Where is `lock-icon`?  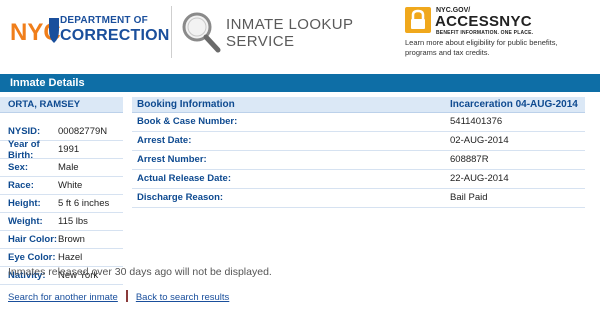 lock-icon is located at coordinates (418, 19).